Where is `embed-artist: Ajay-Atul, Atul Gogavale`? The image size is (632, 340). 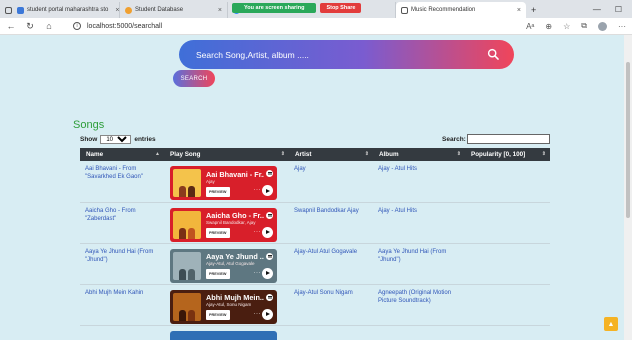
embed-artist: Ajay-Atul, Atul Gogavale is located at coordinates (230, 263).